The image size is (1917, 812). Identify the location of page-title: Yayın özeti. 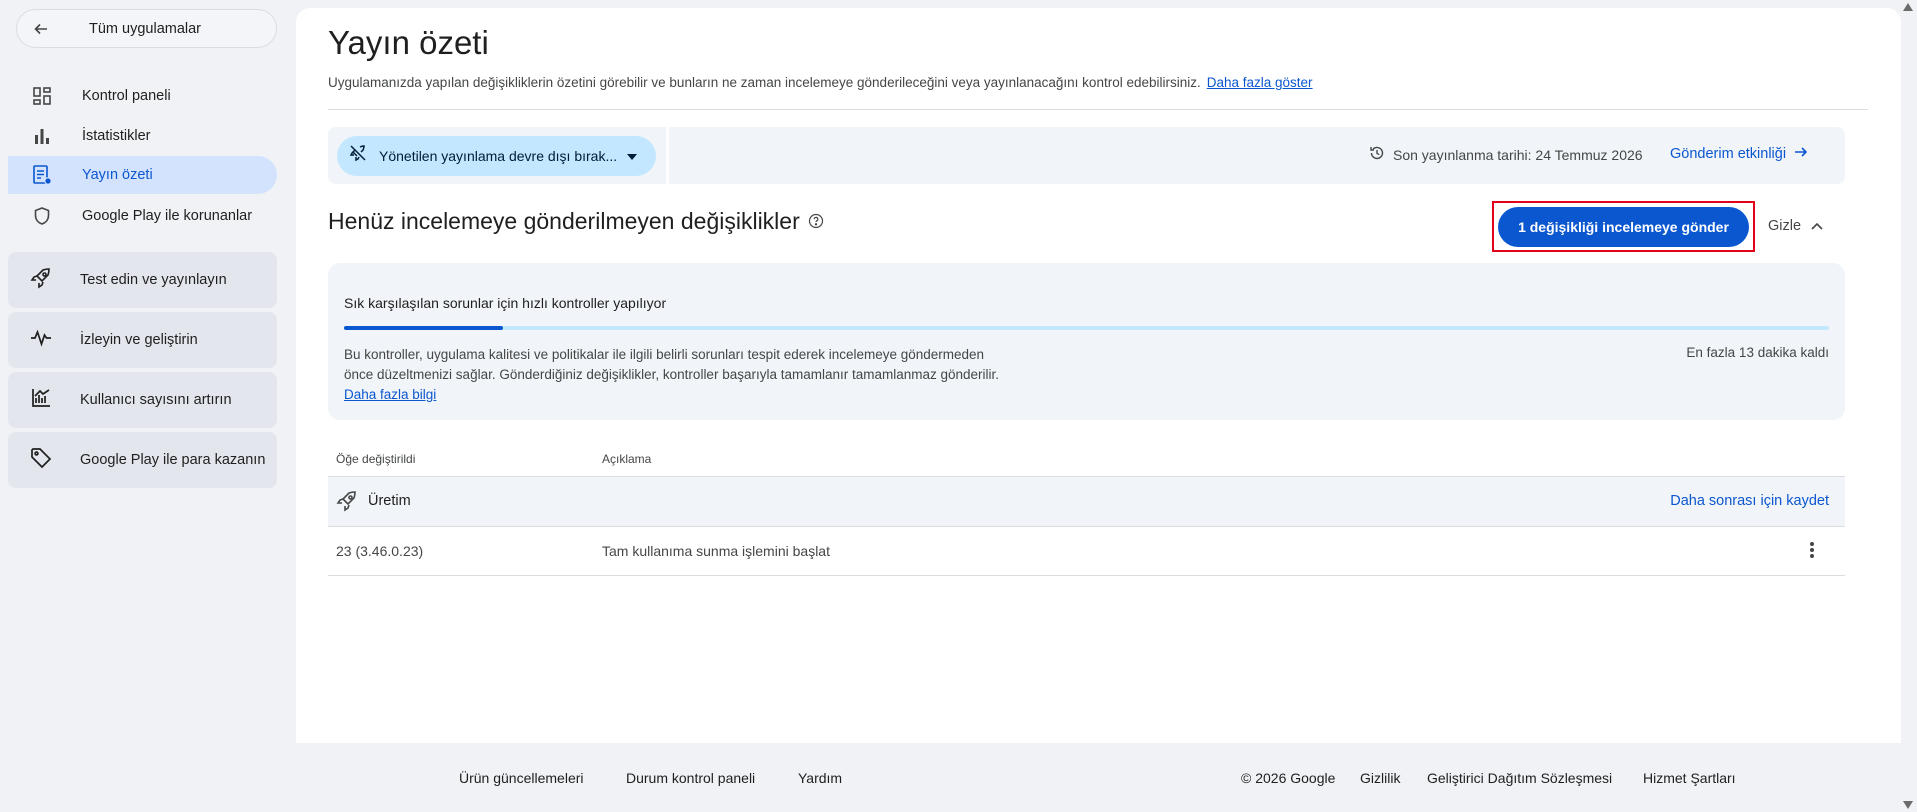
(408, 42).